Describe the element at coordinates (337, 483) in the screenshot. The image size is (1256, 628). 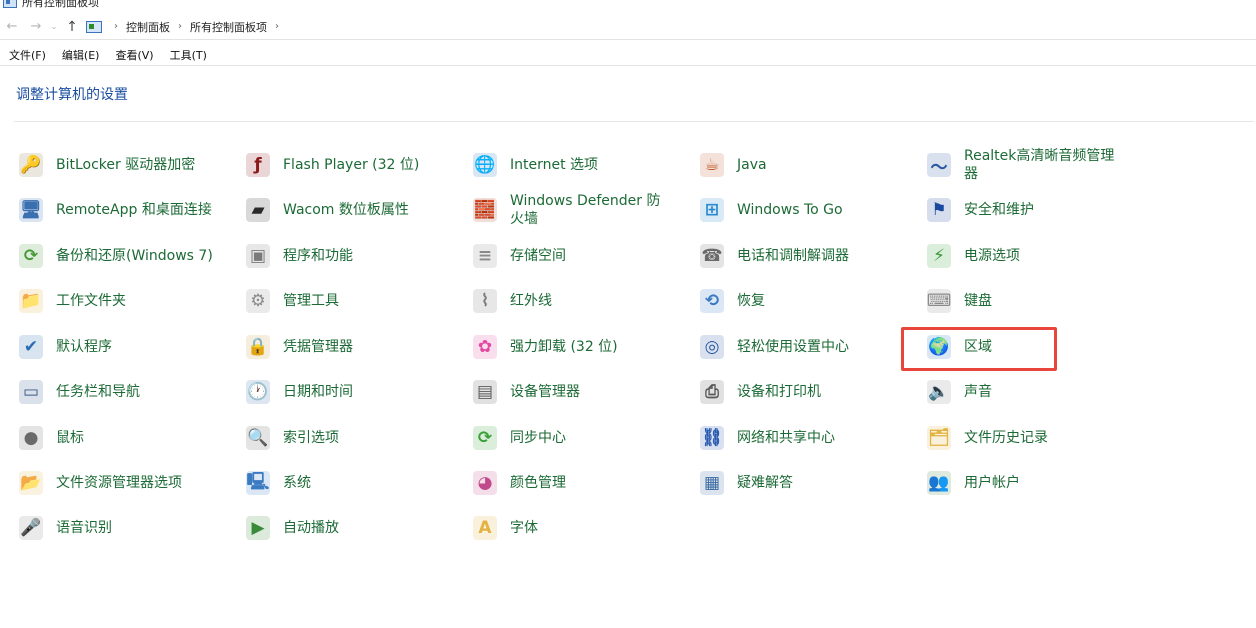
I see `control-panel-item: 🖳 系统` at that location.